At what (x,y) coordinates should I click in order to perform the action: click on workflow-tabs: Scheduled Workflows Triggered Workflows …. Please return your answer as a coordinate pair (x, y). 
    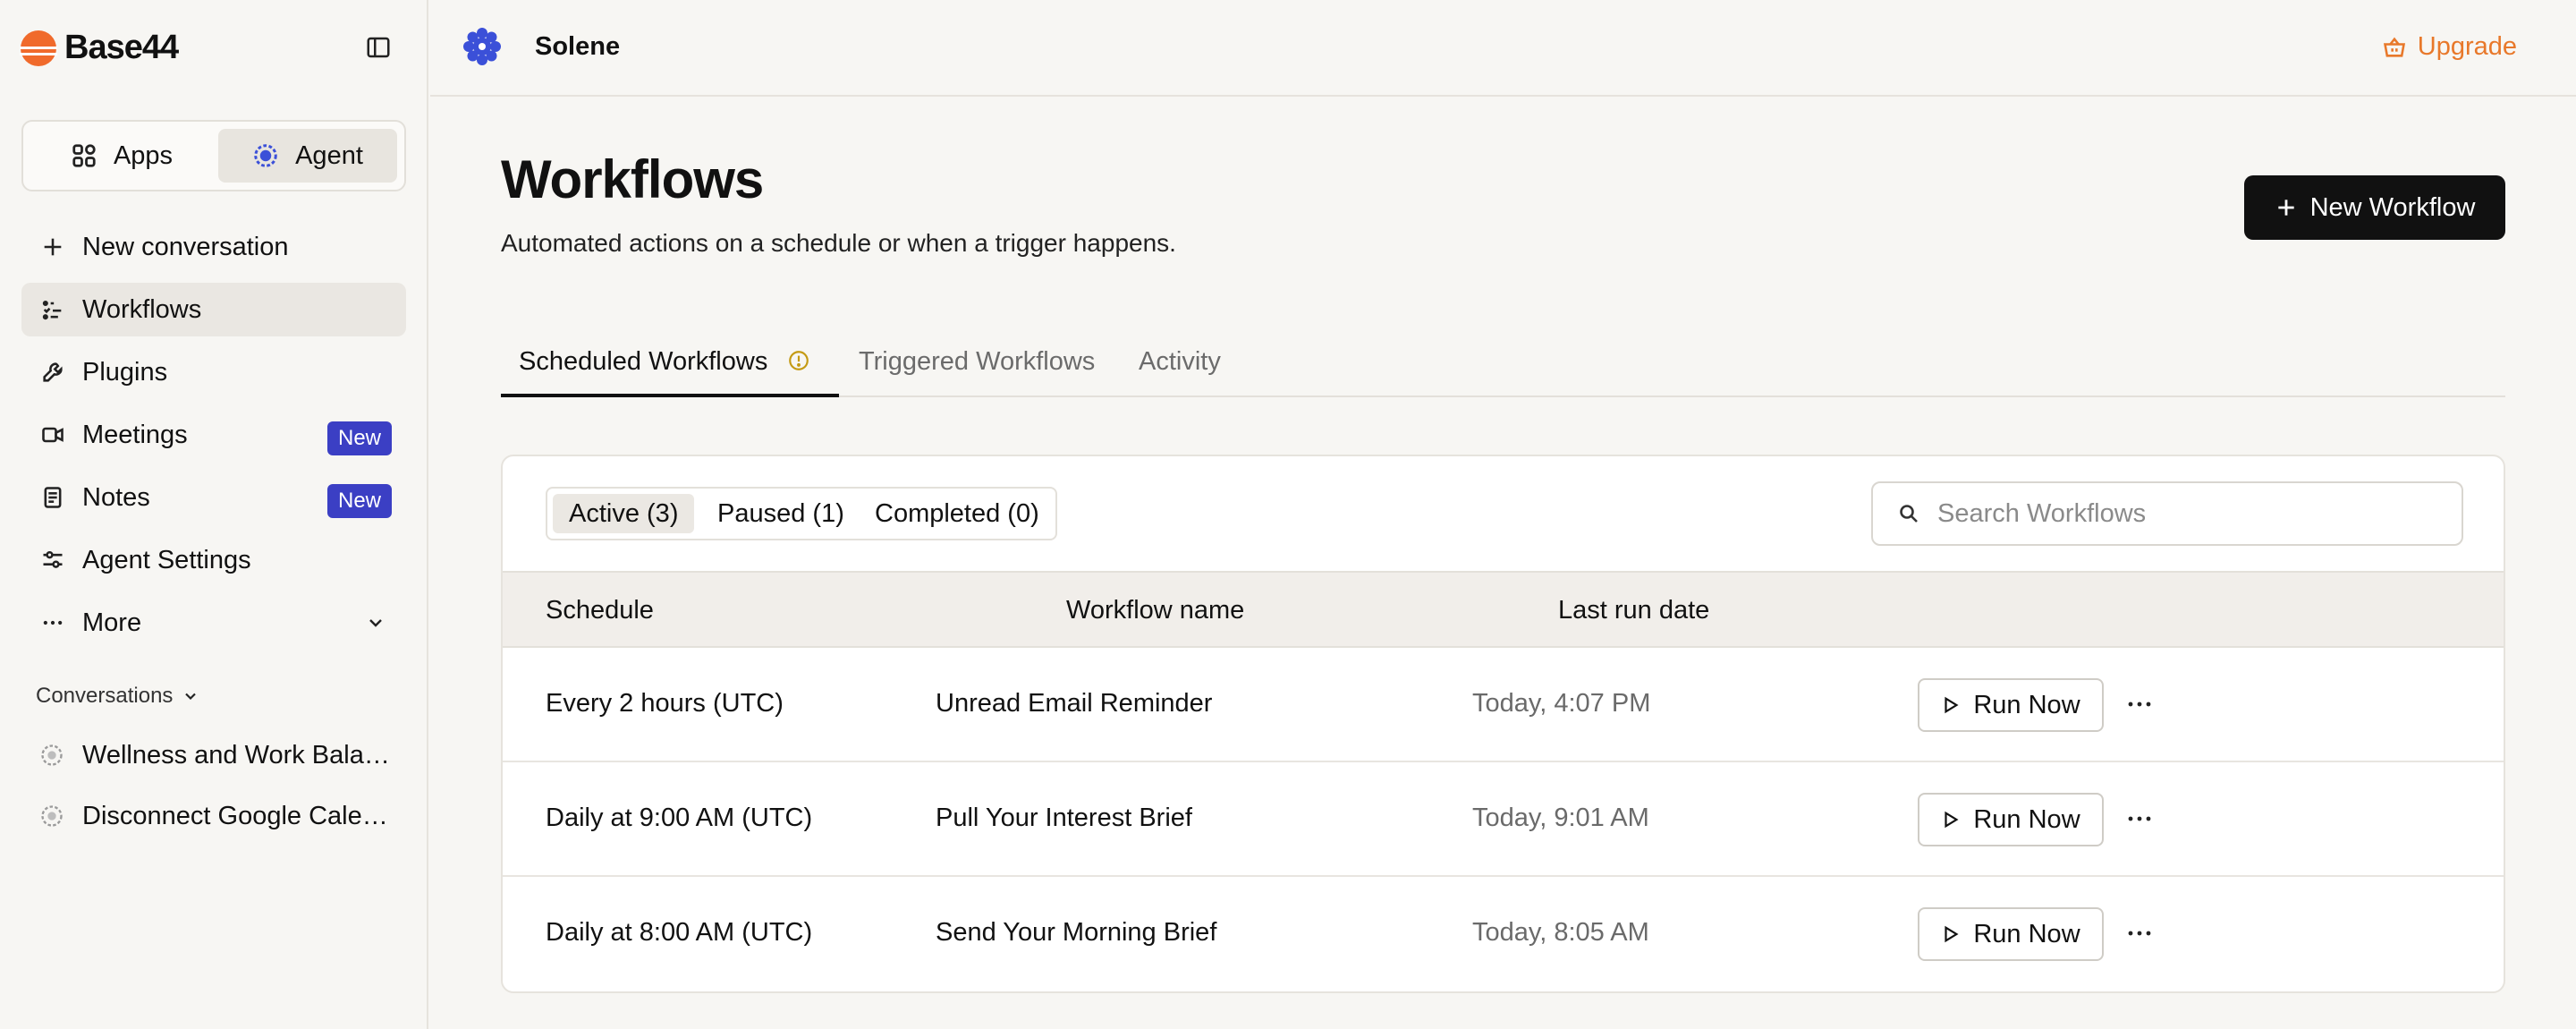
    Looking at the image, I should click on (1503, 359).